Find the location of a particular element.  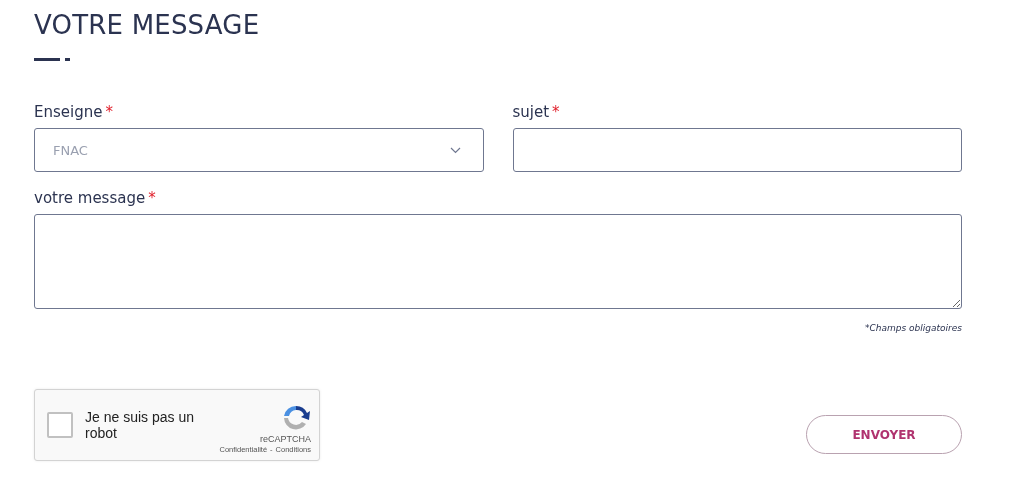

captcha-checkbox is located at coordinates (60, 425).